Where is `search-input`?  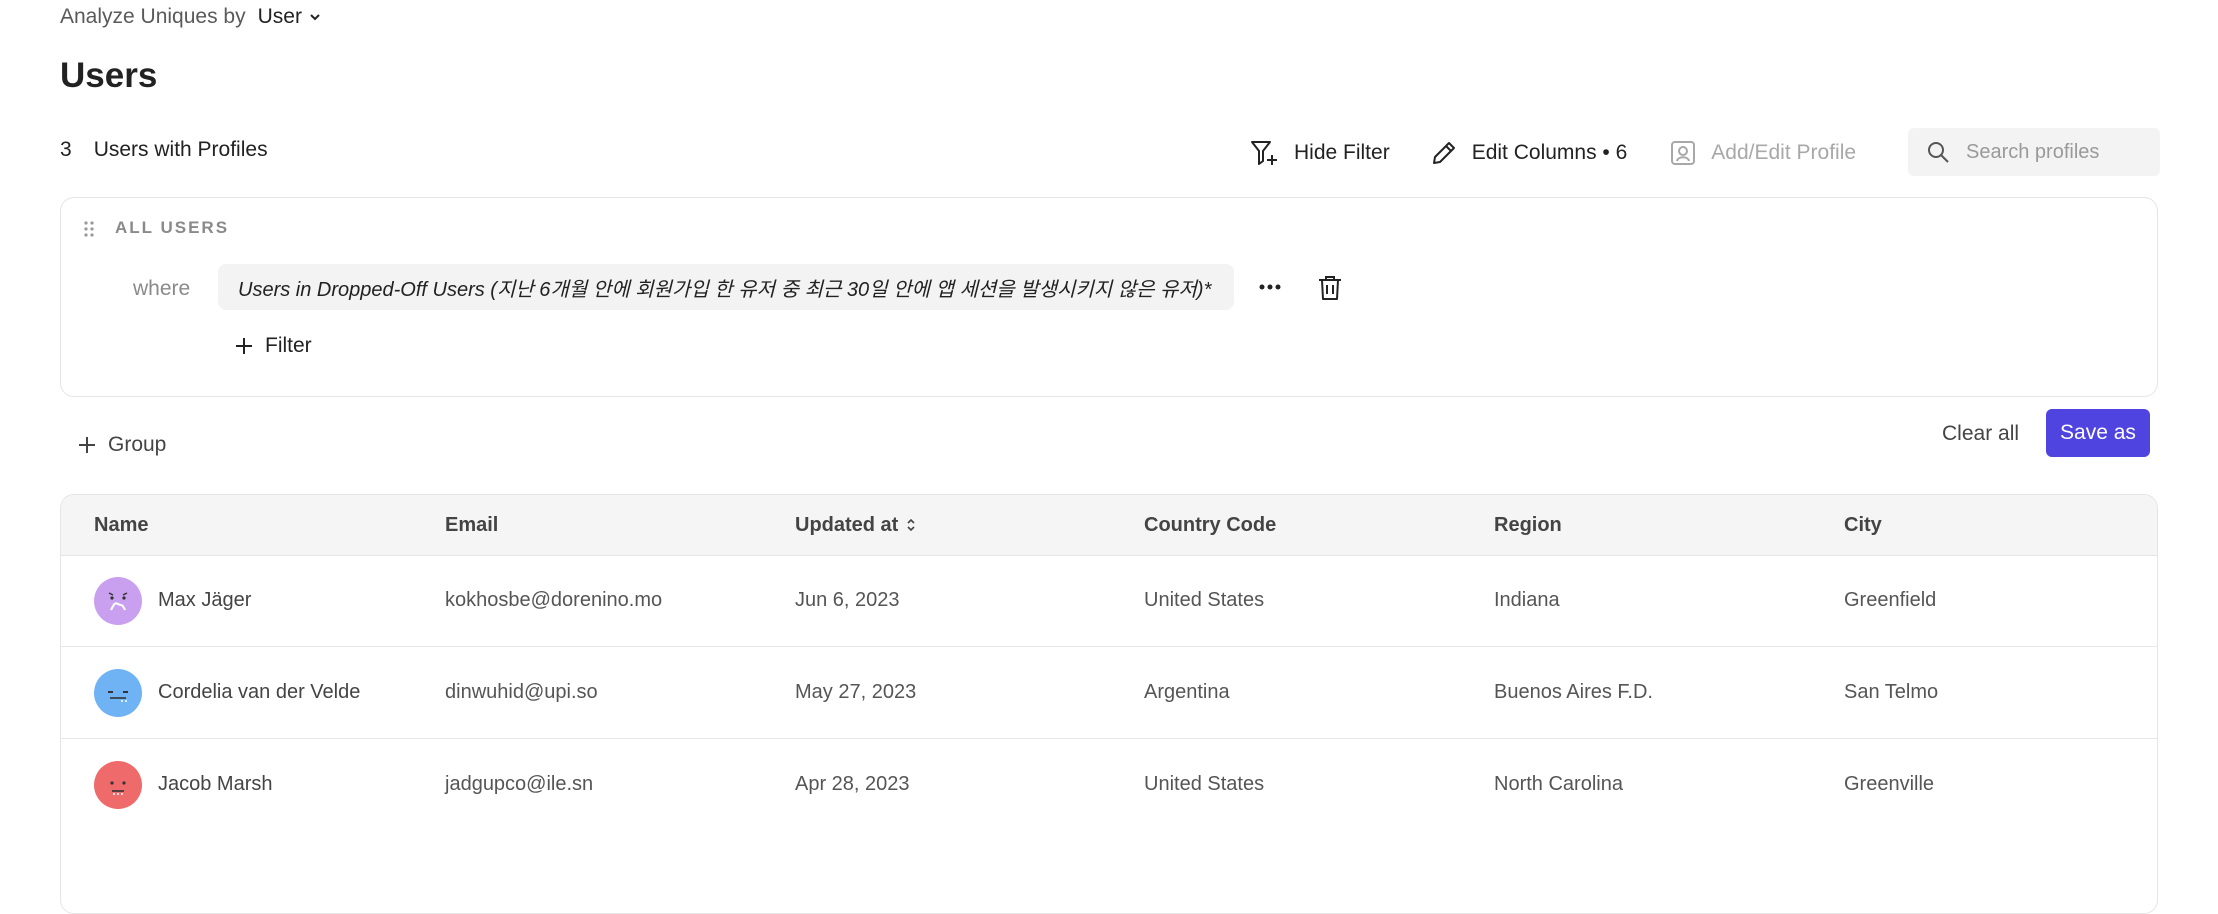
search-input is located at coordinates (2056, 152).